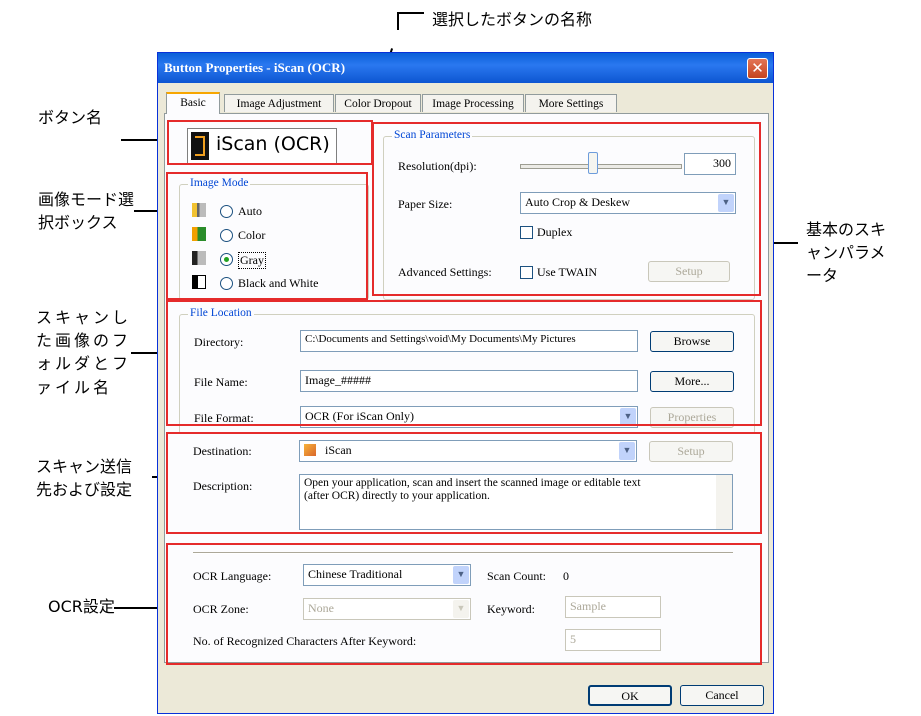  What do you see at coordinates (822, 276) in the screenshot?
I see `annotation-line: ータ` at bounding box center [822, 276].